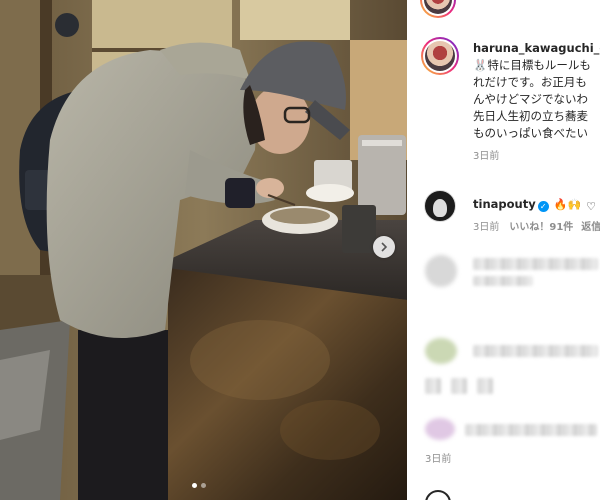 Image resolution: width=600 pixels, height=500 pixels. Describe the element at coordinates (530, 133) in the screenshot. I see `caption-line: ものいっぱい食べたい` at that location.